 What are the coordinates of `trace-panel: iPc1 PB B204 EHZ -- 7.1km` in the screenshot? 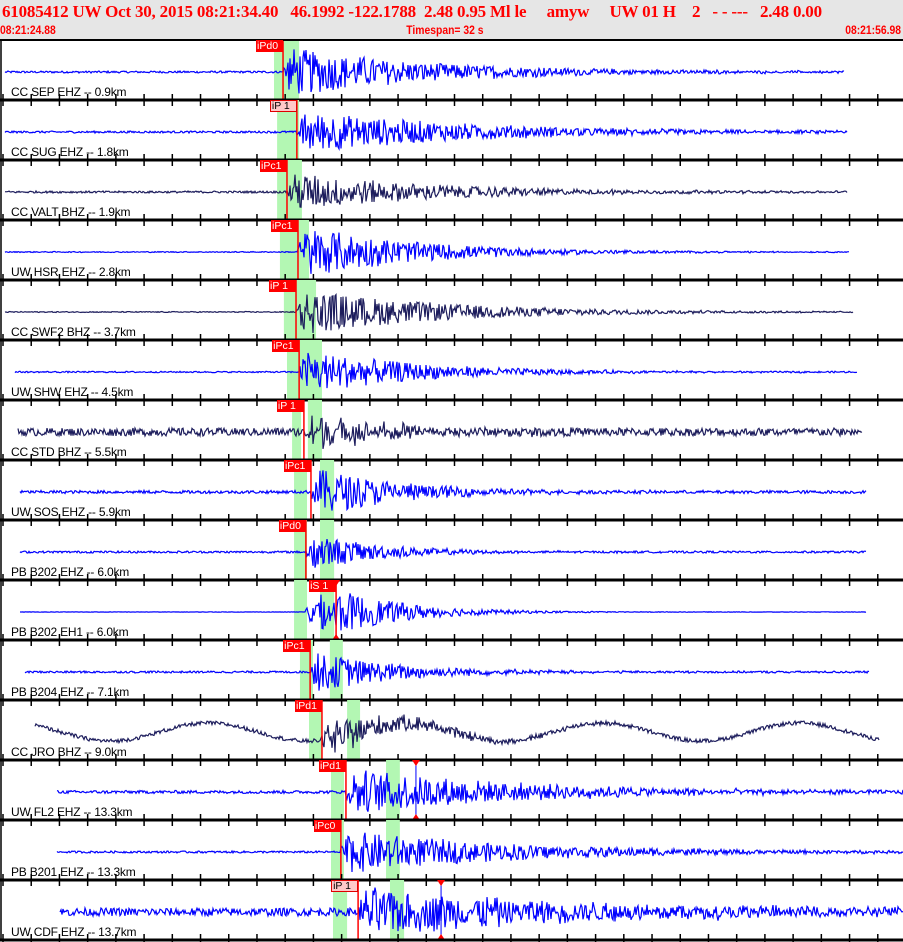 It's located at (451, 673).